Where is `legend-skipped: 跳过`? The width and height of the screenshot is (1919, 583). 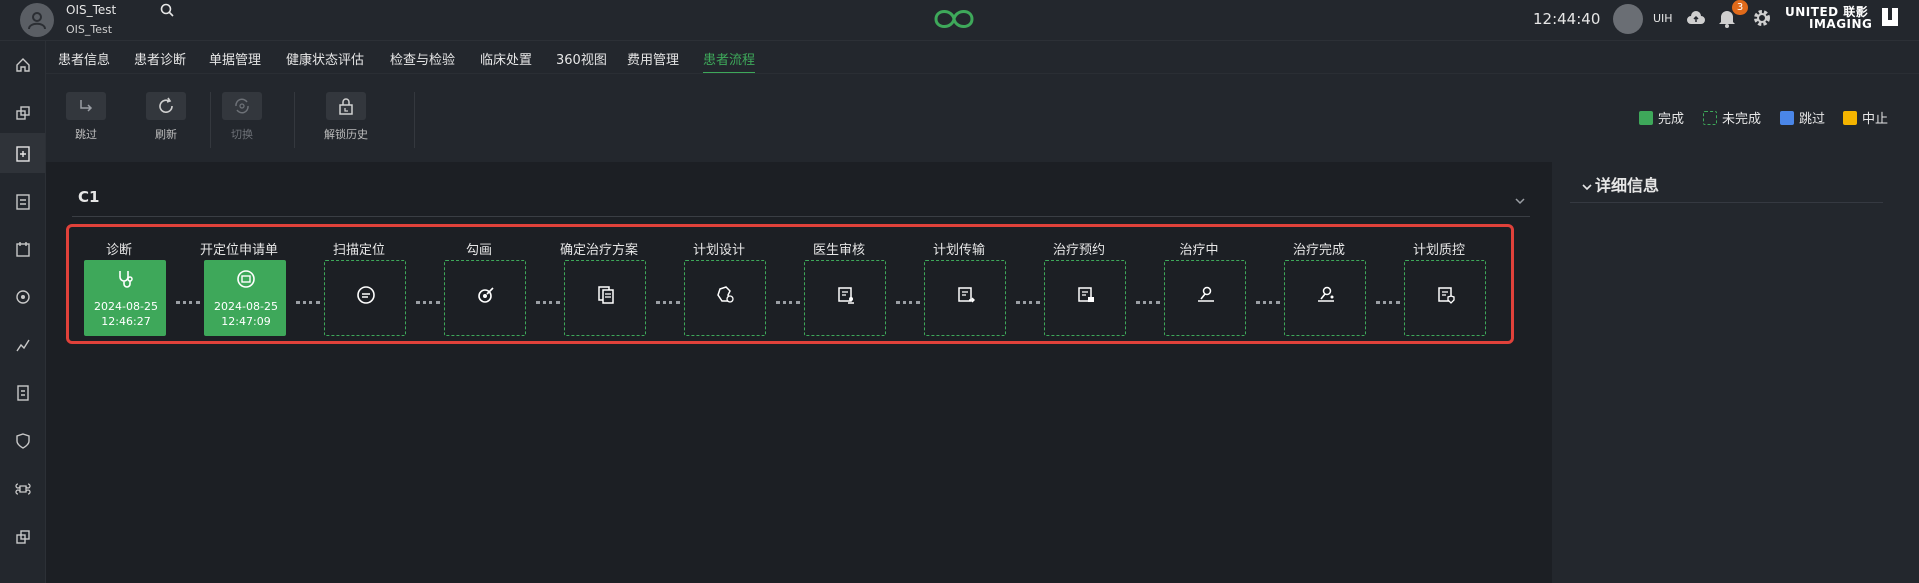
legend-skipped: 跳过 is located at coordinates (1802, 117).